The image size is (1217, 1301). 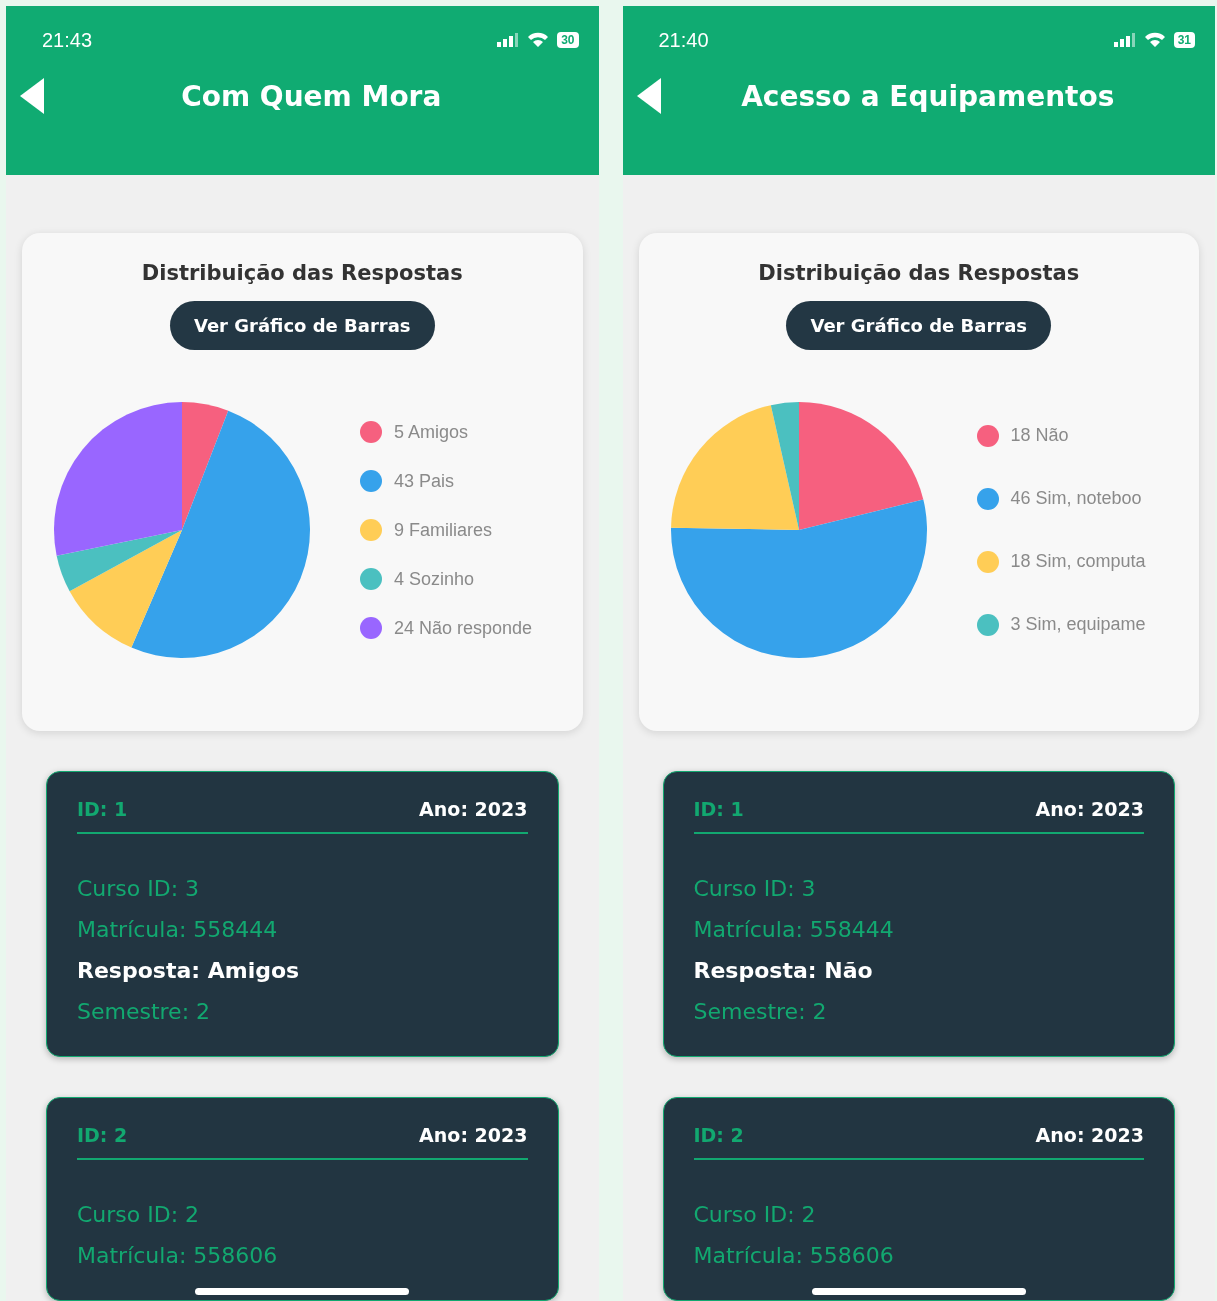 I want to click on legend-label: 3 Sim, equipame, so click(x=1078, y=624).